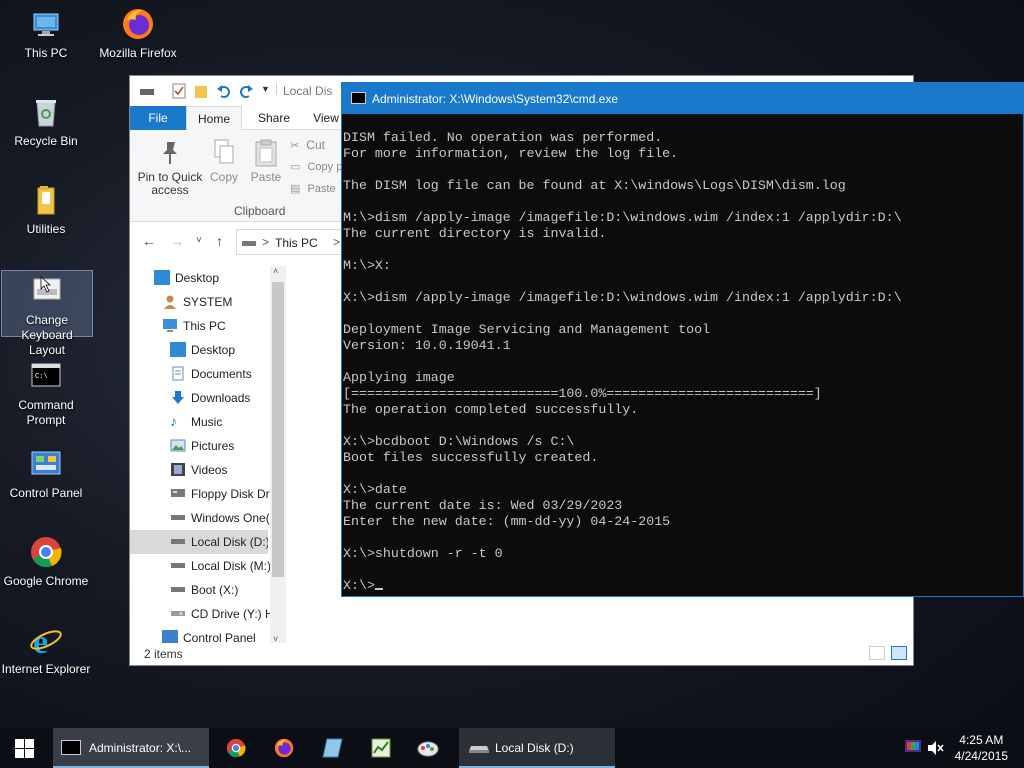 The image size is (1024, 768). I want to click on paste-shortcut-button: ▤ Paste, so click(313, 188).